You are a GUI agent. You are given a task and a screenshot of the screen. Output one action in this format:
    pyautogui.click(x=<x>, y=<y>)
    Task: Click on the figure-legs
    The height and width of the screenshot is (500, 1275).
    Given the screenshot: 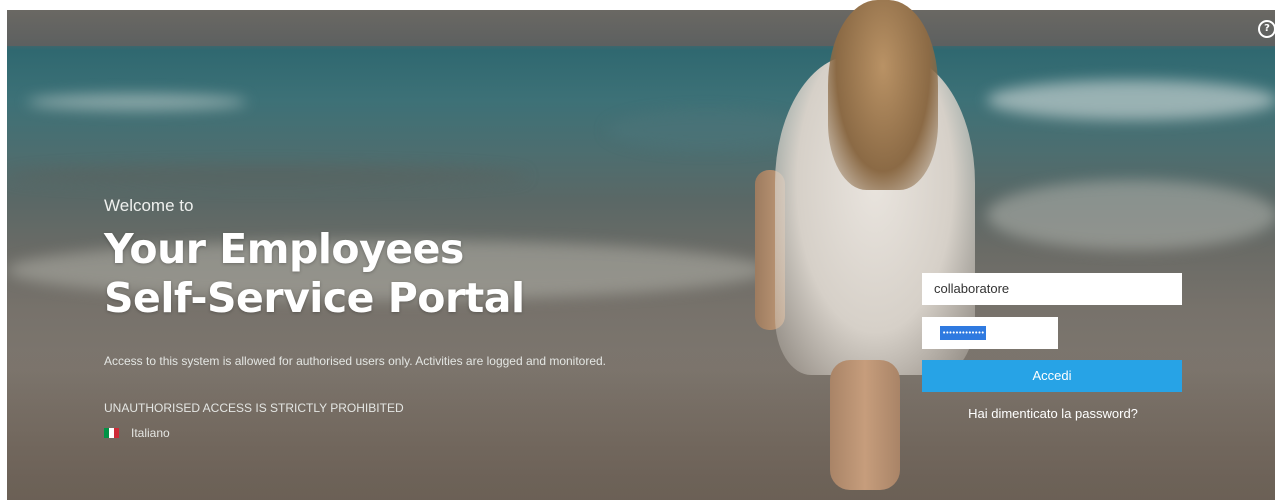 What is the action you would take?
    pyautogui.click(x=865, y=425)
    